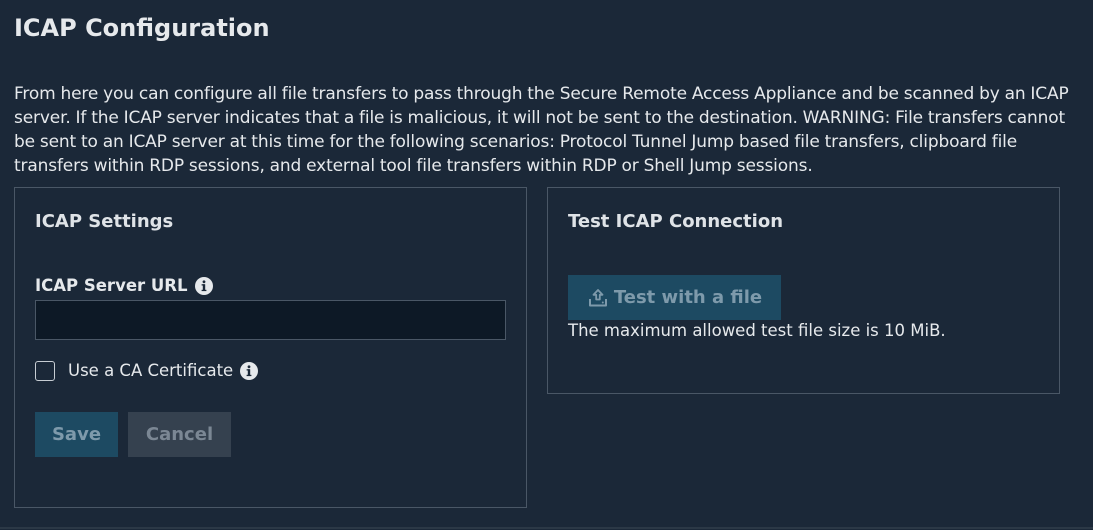 The width and height of the screenshot is (1093, 530). I want to click on ca-certificate-label: Use a CA Certificate, so click(150, 371).